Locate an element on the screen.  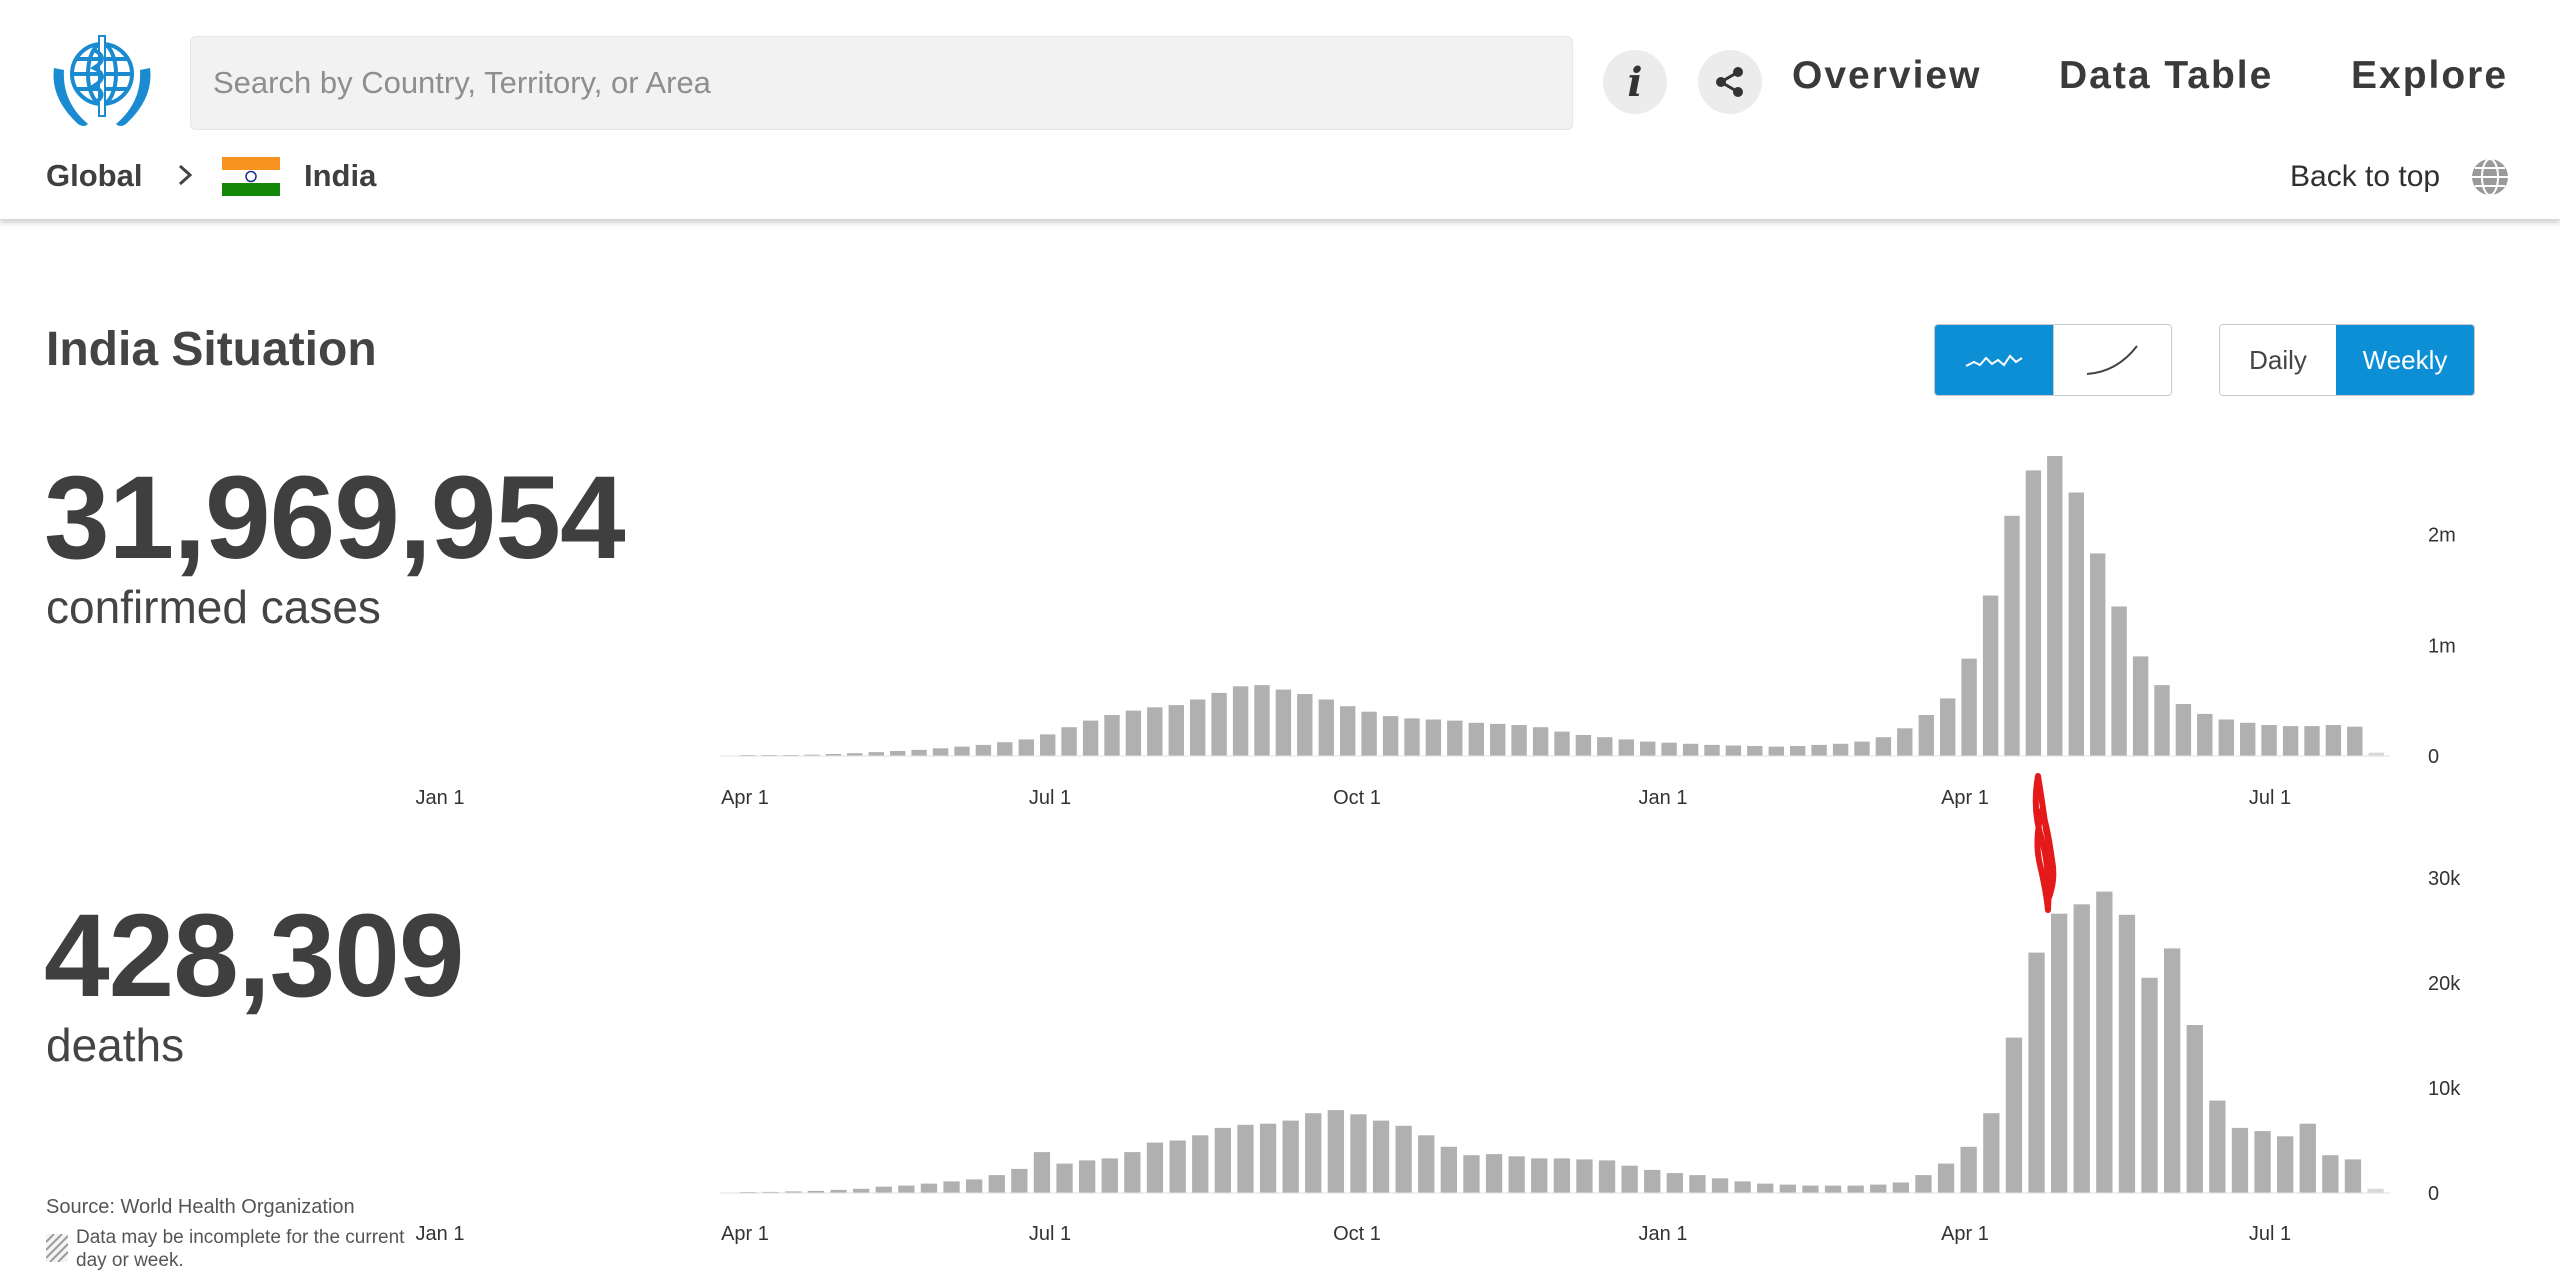
weekly-button: Weekly is located at coordinates (2405, 360).